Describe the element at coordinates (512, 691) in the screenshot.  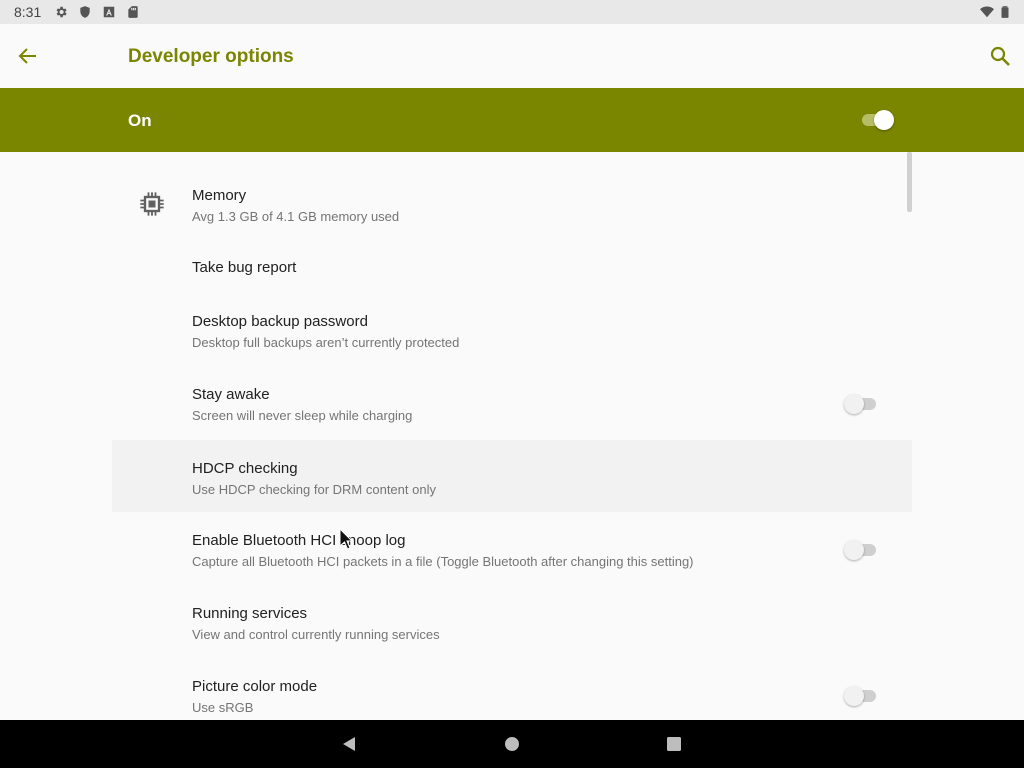
I see `setting-picture-color-mode: Picture color mode Use sRGB` at that location.